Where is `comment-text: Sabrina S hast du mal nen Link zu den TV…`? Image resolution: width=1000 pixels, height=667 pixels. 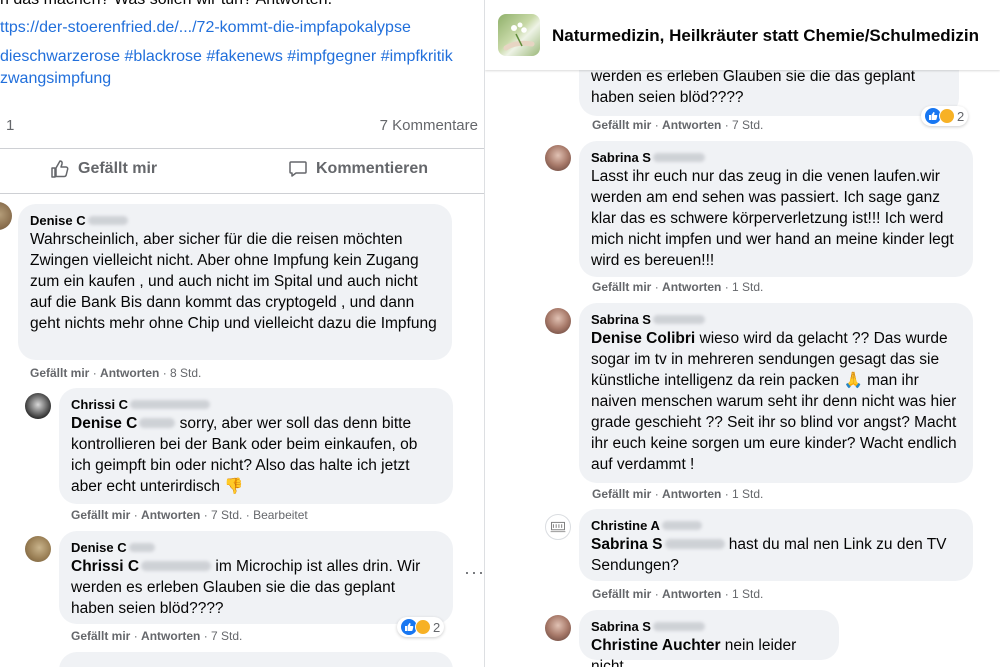
comment-text: Sabrina S hast du mal nen Link zu den TV… is located at coordinates (769, 555).